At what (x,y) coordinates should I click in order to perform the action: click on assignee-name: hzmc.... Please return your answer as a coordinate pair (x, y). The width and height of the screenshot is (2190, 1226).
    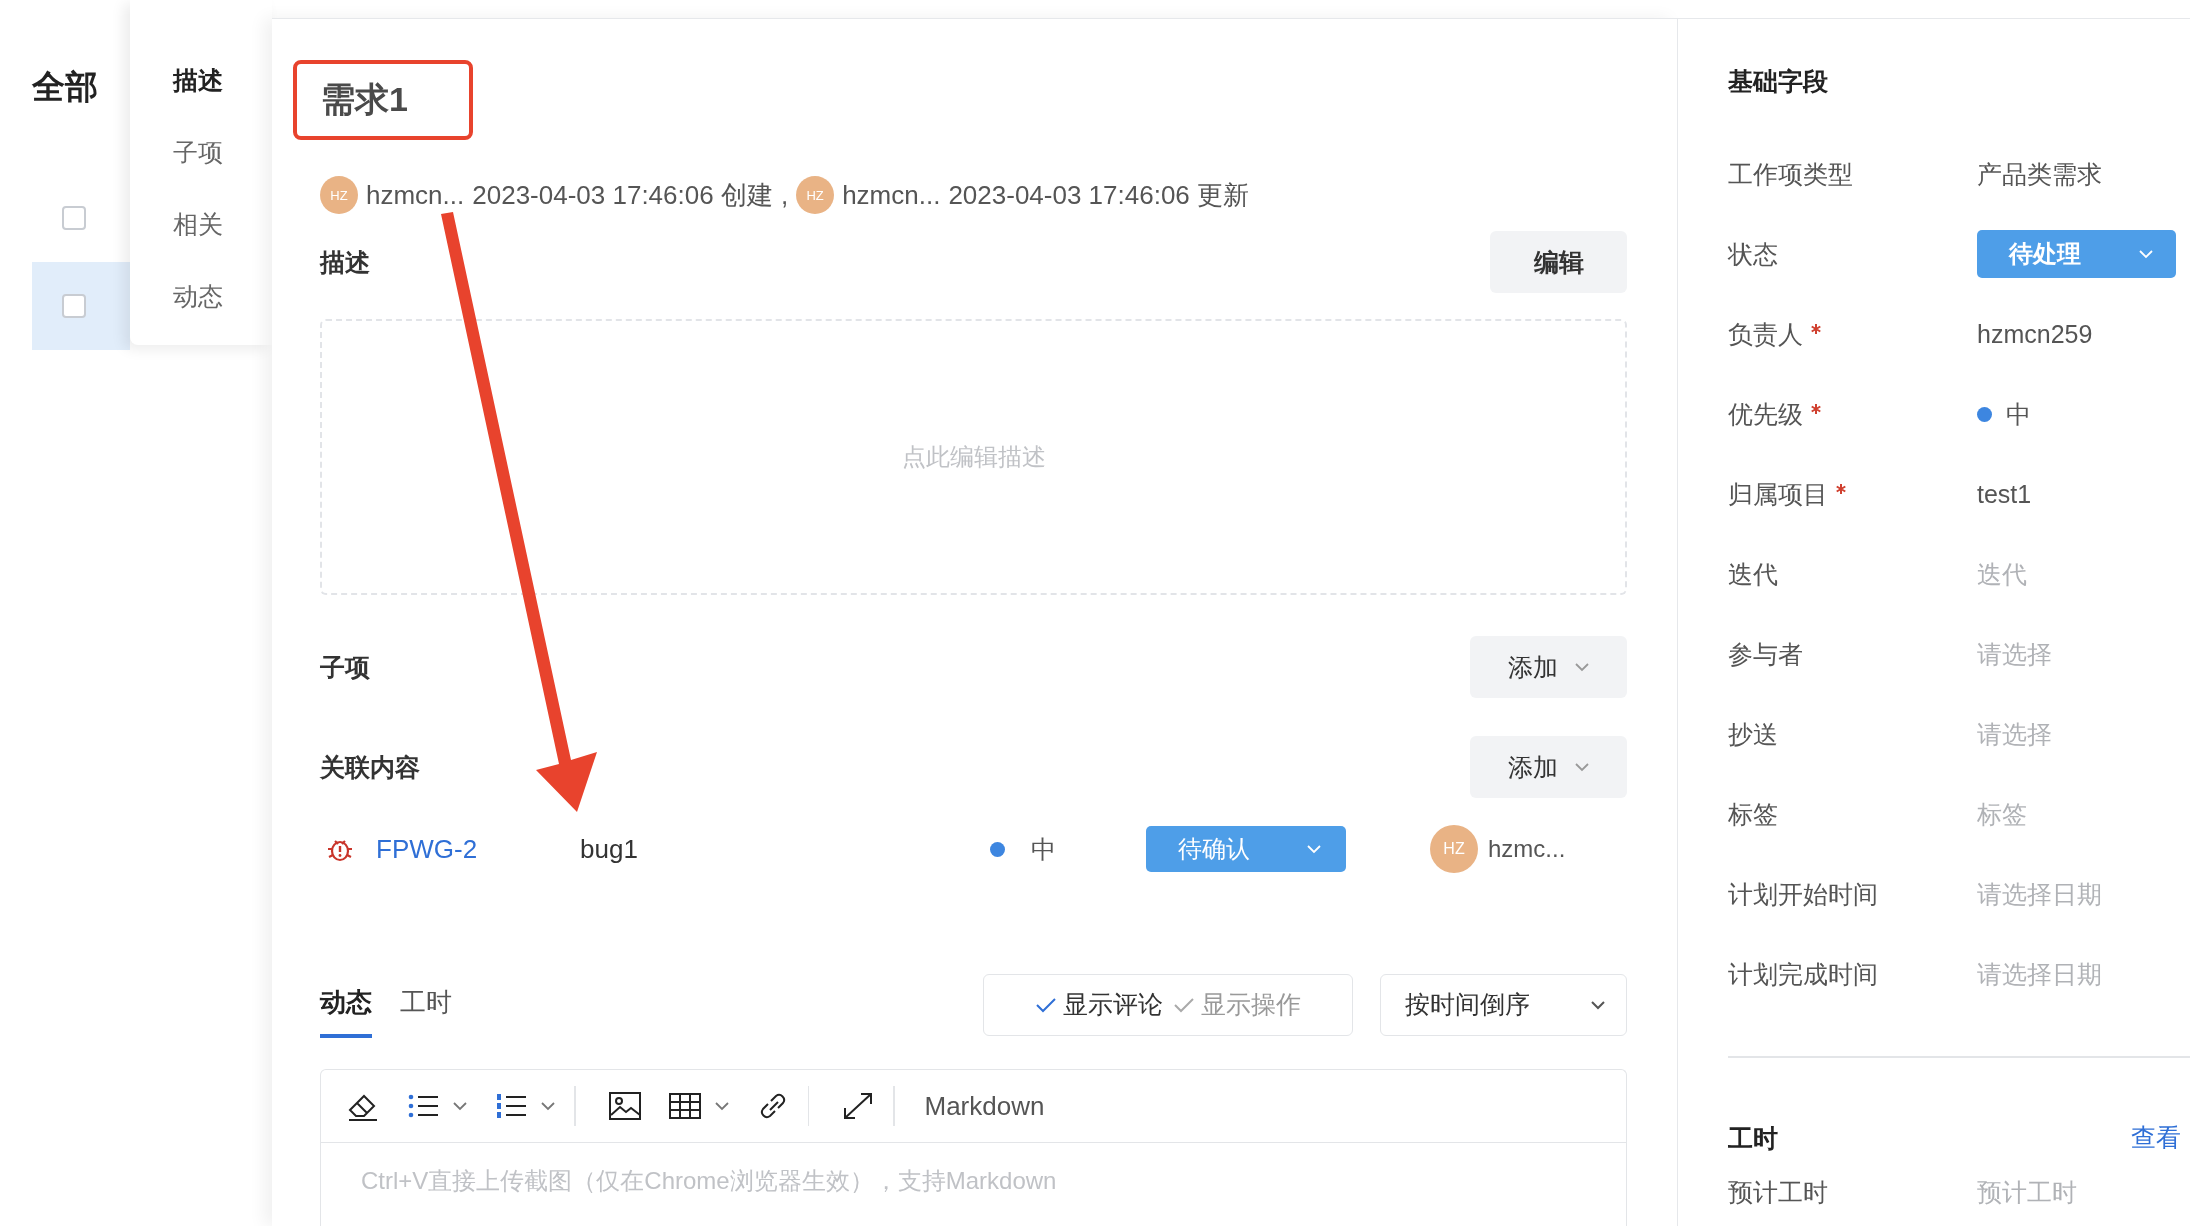
    Looking at the image, I should click on (1527, 849).